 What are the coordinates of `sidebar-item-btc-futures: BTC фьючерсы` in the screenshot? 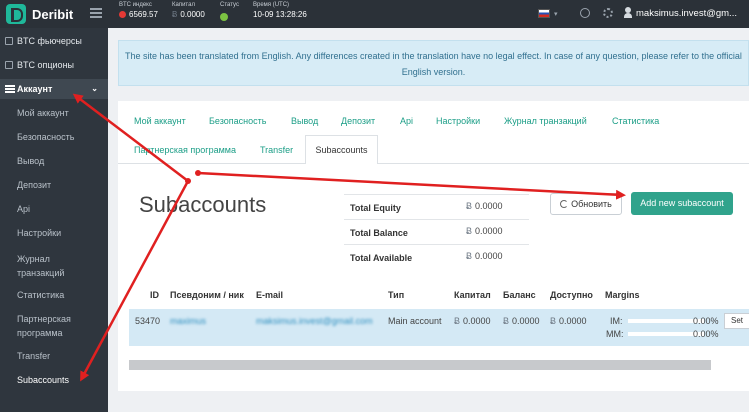 It's located at (54, 41).